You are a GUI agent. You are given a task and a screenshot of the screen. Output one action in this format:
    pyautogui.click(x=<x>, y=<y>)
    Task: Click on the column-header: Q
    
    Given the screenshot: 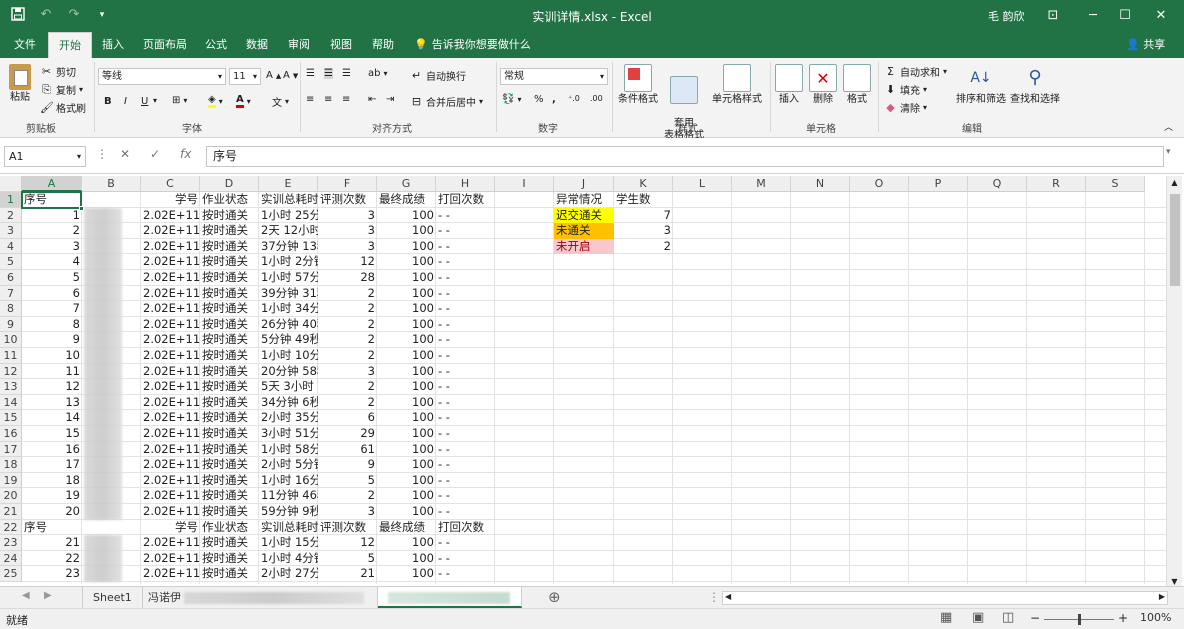 What is the action you would take?
    pyautogui.click(x=997, y=184)
    